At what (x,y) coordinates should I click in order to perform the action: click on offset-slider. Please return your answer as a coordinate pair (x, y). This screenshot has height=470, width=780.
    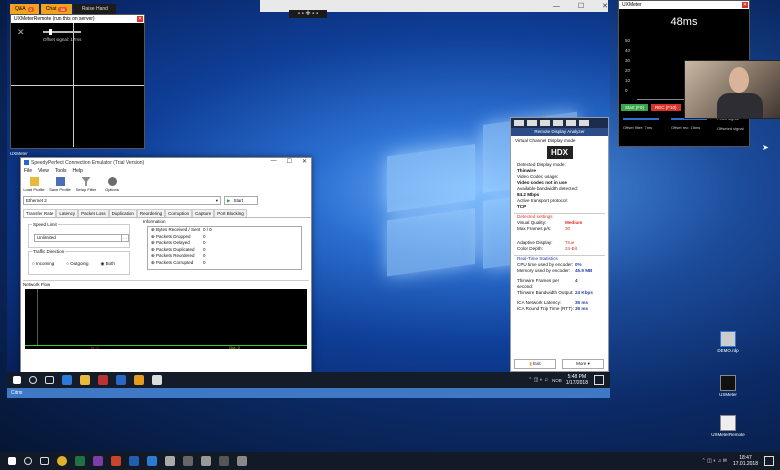
    Looking at the image, I should click on (62, 32).